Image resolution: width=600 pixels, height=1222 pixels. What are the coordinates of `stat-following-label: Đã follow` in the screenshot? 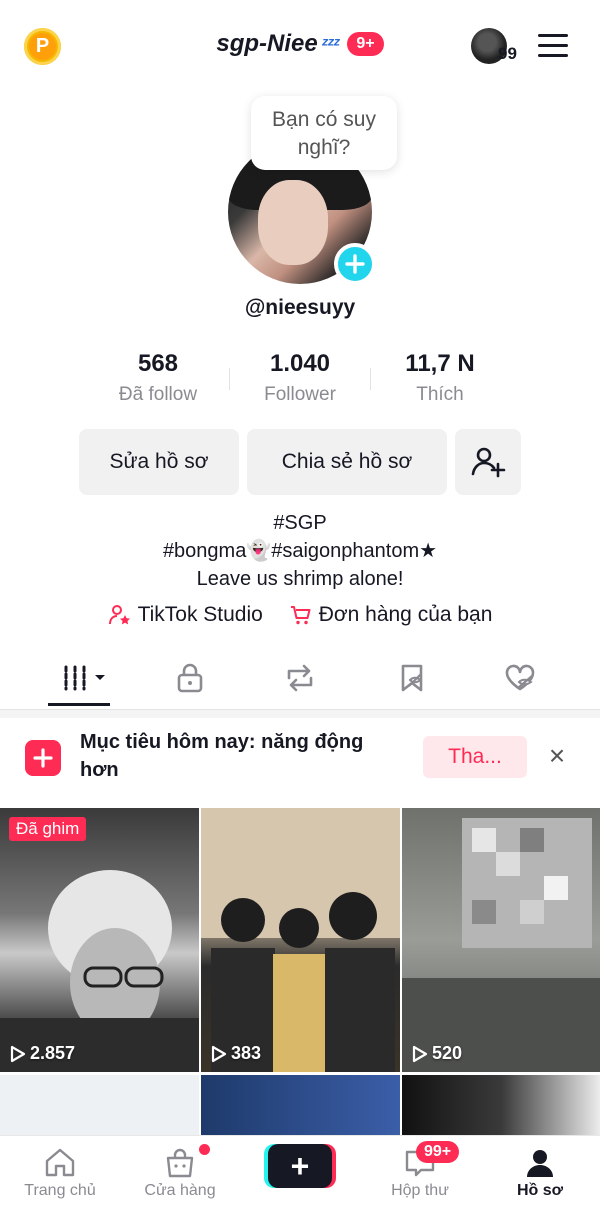 It's located at (158, 394).